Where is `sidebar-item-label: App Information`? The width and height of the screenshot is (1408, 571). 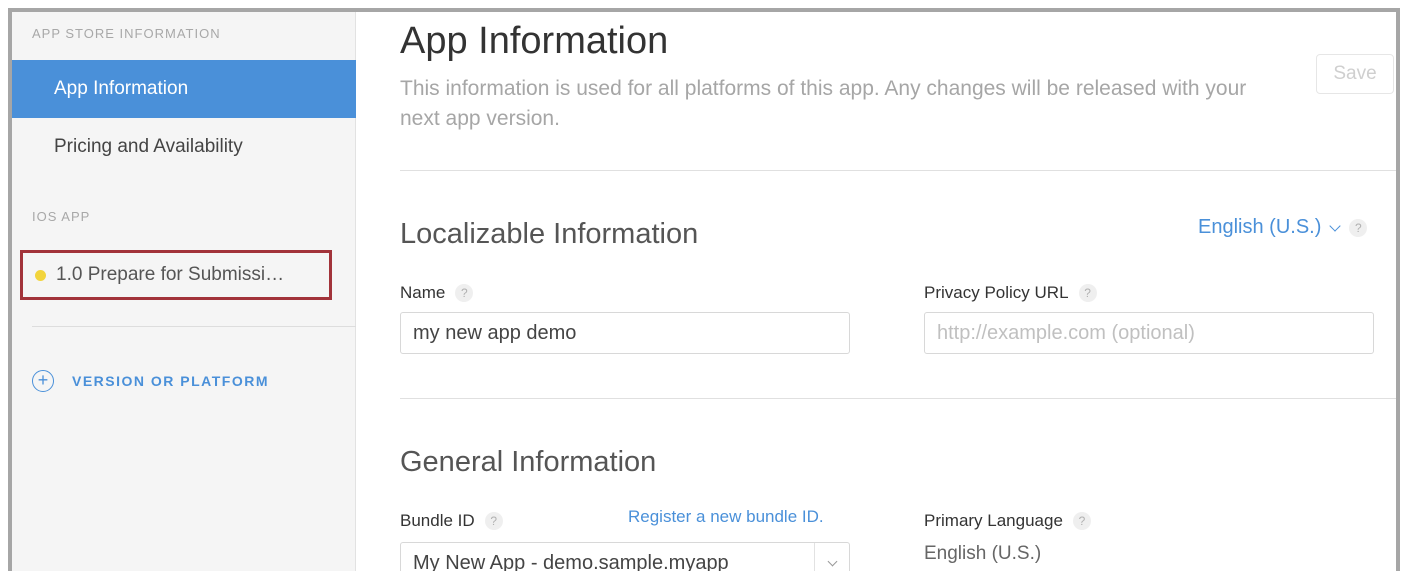
sidebar-item-label: App Information is located at coordinates (121, 88).